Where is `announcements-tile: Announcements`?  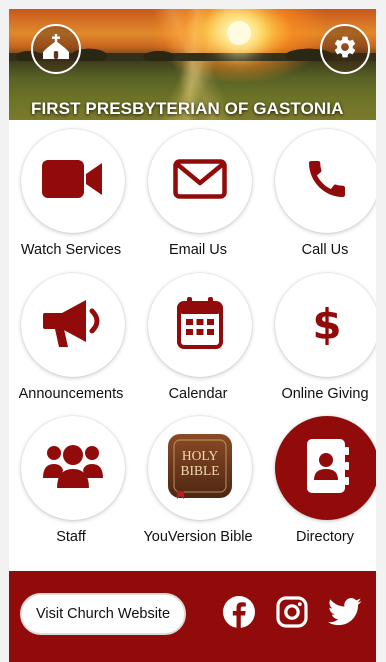 announcements-tile: Announcements is located at coordinates (71, 338).